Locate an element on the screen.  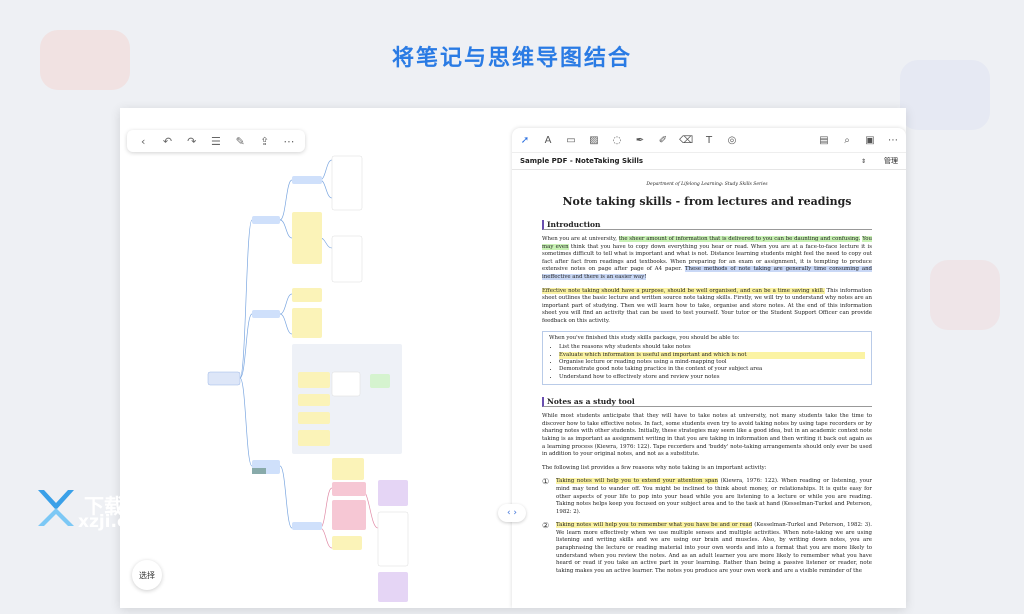
section-heading: Introduction is located at coordinates (707, 225).